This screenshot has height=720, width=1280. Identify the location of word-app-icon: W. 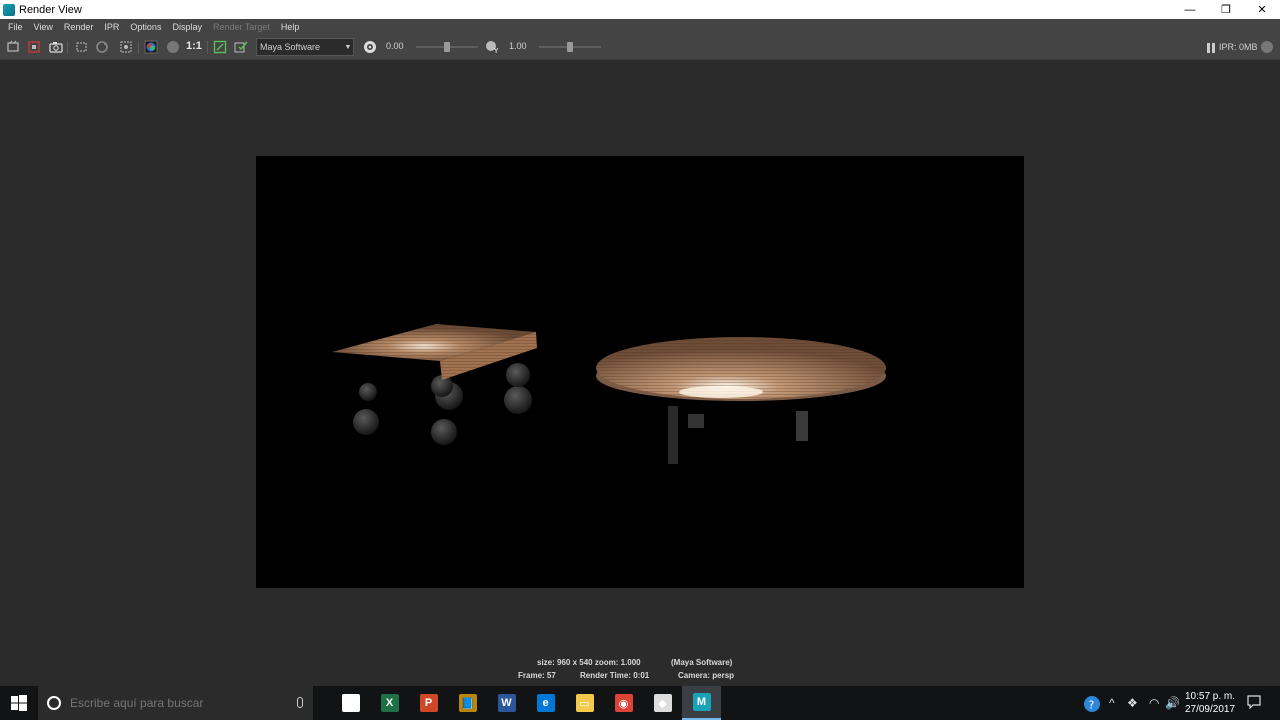
(506, 703).